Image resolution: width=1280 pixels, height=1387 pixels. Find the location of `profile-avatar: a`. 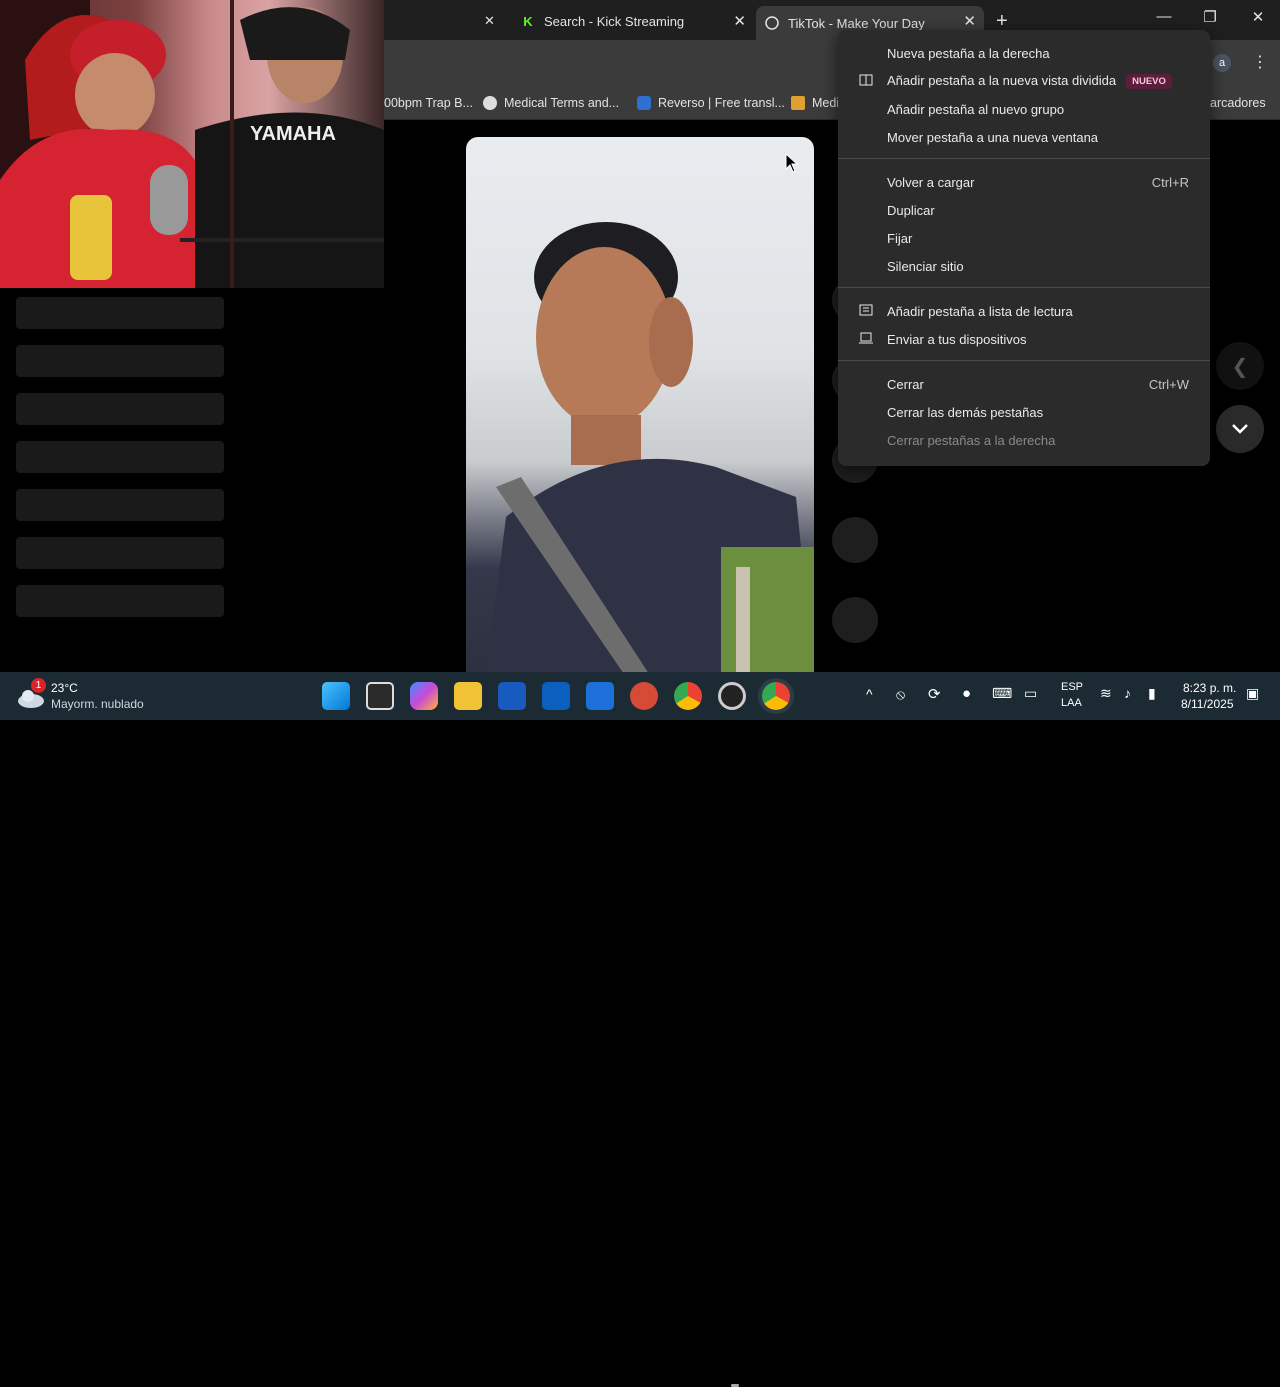

profile-avatar: a is located at coordinates (1222, 63).